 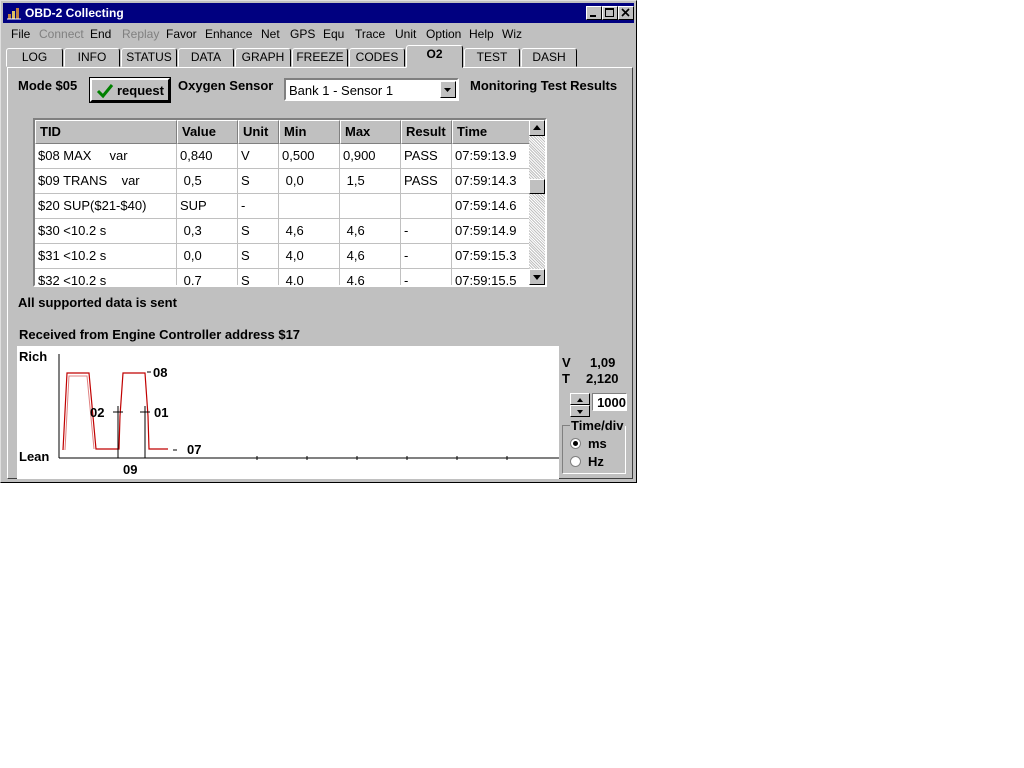 I want to click on maximize-button, so click(x=610, y=13).